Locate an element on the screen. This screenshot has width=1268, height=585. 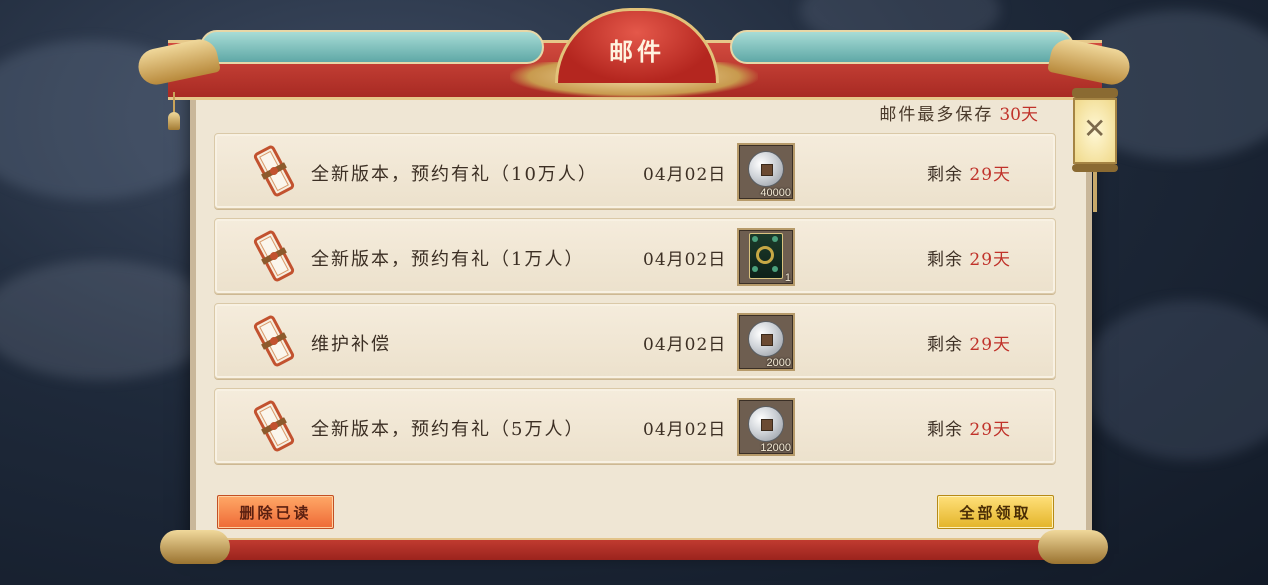
reward-slot: 12000 is located at coordinates (766, 427).